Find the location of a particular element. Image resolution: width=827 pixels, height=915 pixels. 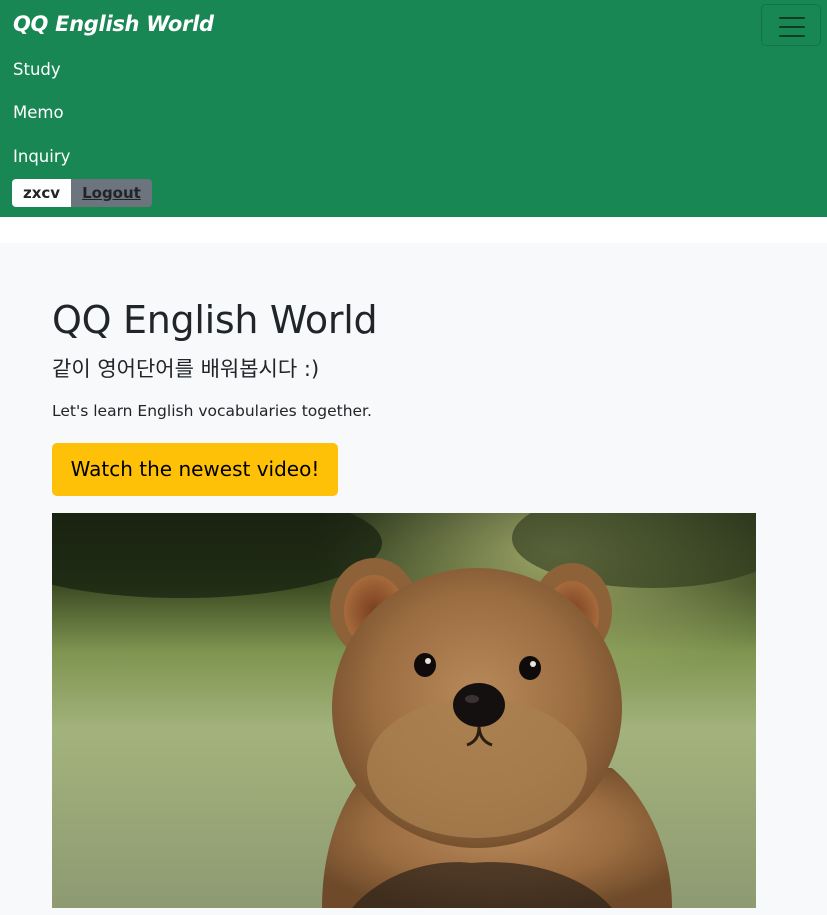

hero-subtitle: 같이 영어단어를 배워봅시다 :) is located at coordinates (186, 369).